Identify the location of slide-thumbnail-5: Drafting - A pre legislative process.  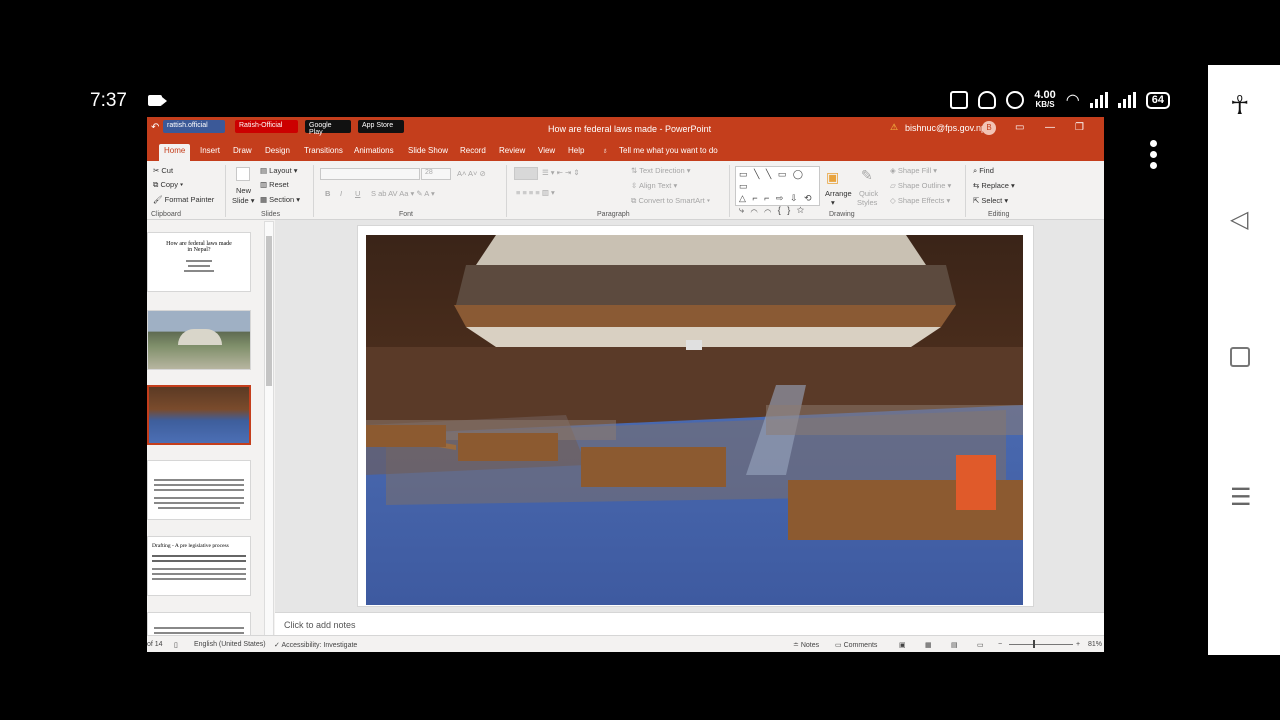
(199, 566).